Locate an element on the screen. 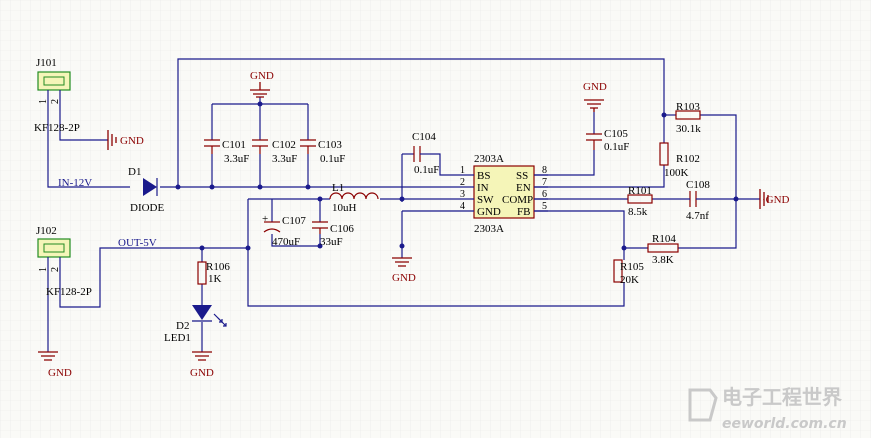 This screenshot has height=438, width=871. ic-pin4-name: GND is located at coordinates (489, 212).